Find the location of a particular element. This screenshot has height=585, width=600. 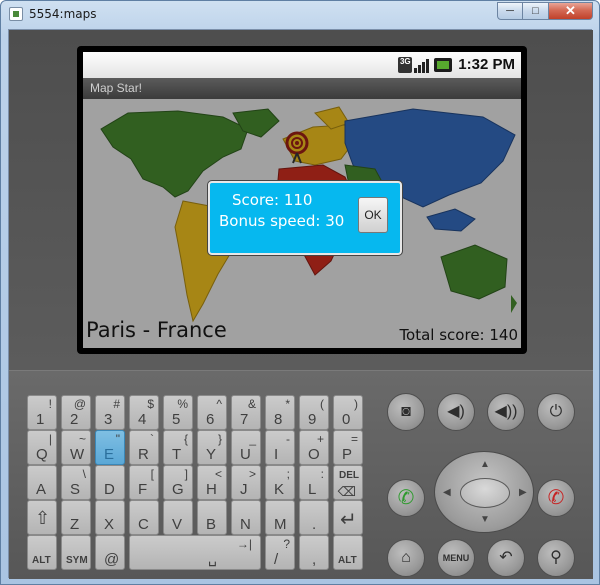

window-controls: ─ □ ✕ is located at coordinates (545, 11).